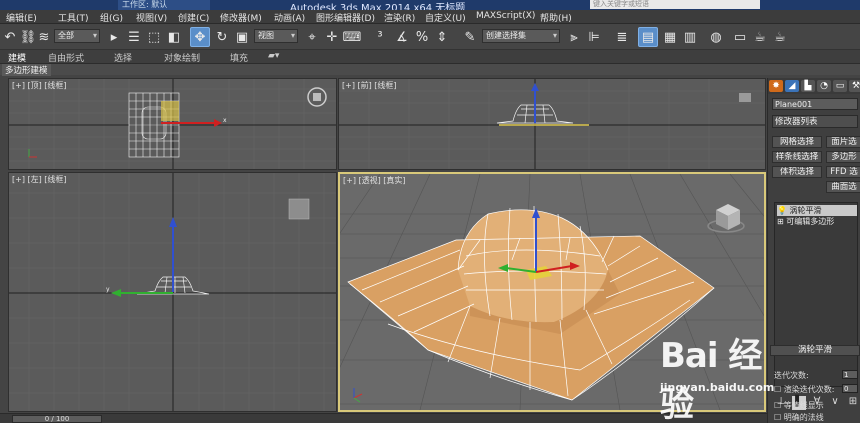 This screenshot has height=423, width=860. What do you see at coordinates (470, 37) in the screenshot?
I see `edit-named-selection-icon: ✎` at bounding box center [470, 37].